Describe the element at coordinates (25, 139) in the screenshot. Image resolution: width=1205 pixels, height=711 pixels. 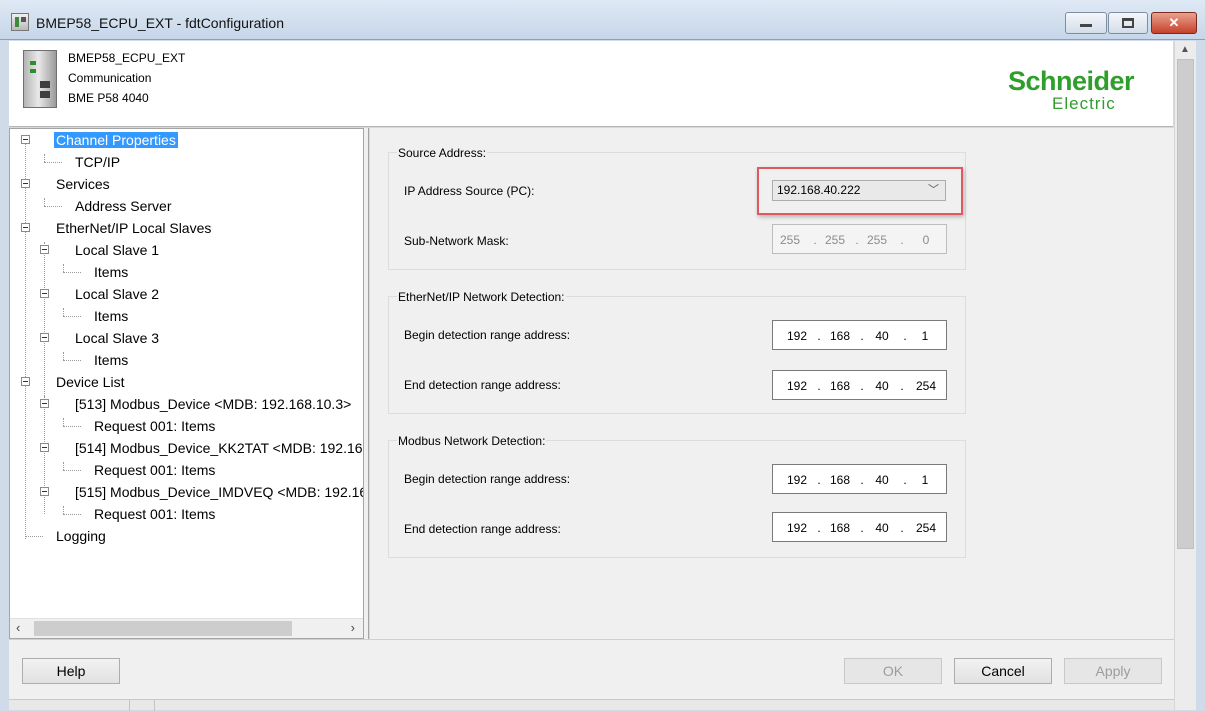
I see `collapse-channel-properties-icon` at that location.